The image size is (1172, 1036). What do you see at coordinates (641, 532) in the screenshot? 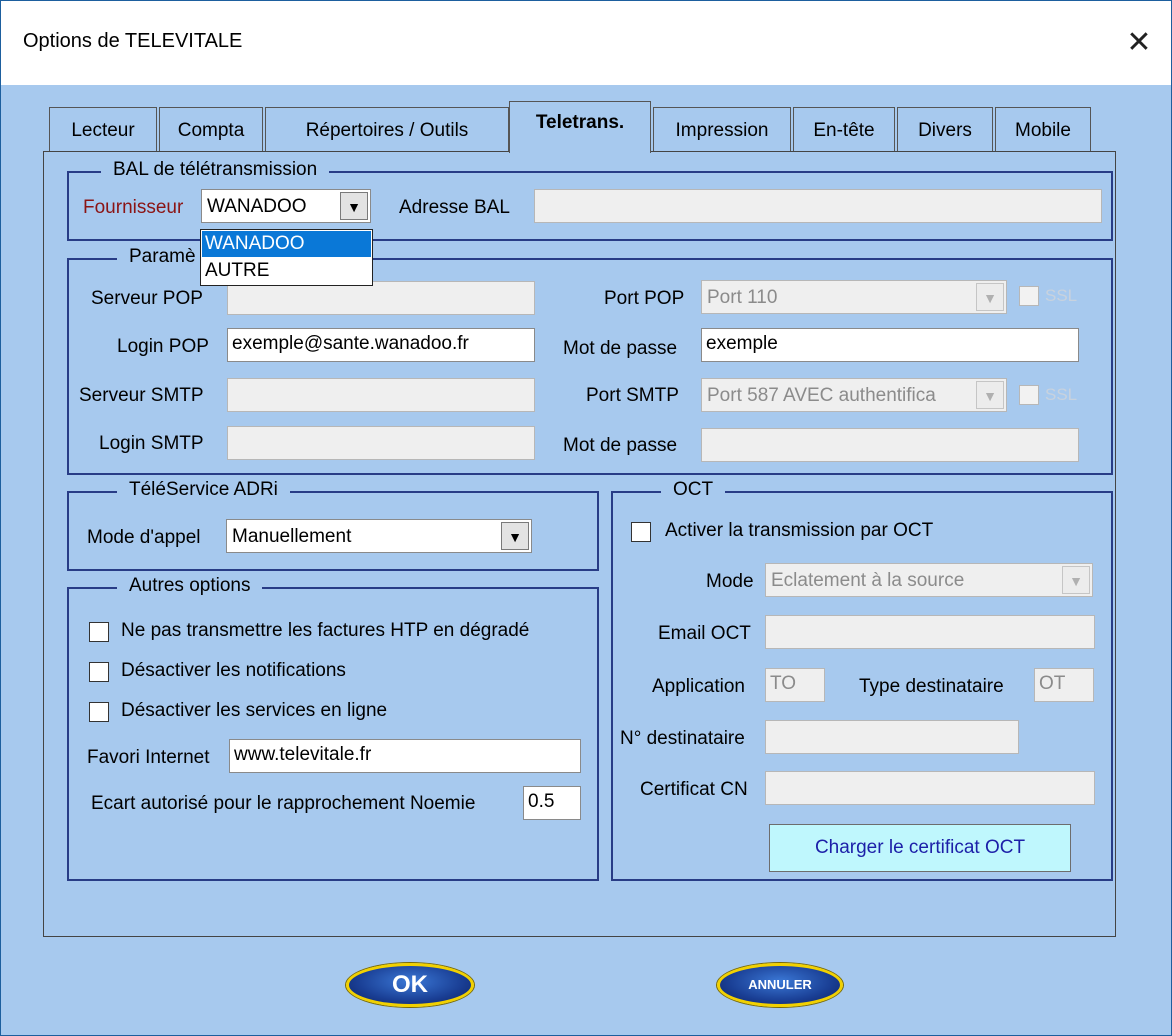
I see `activer-oct-checkbox` at bounding box center [641, 532].